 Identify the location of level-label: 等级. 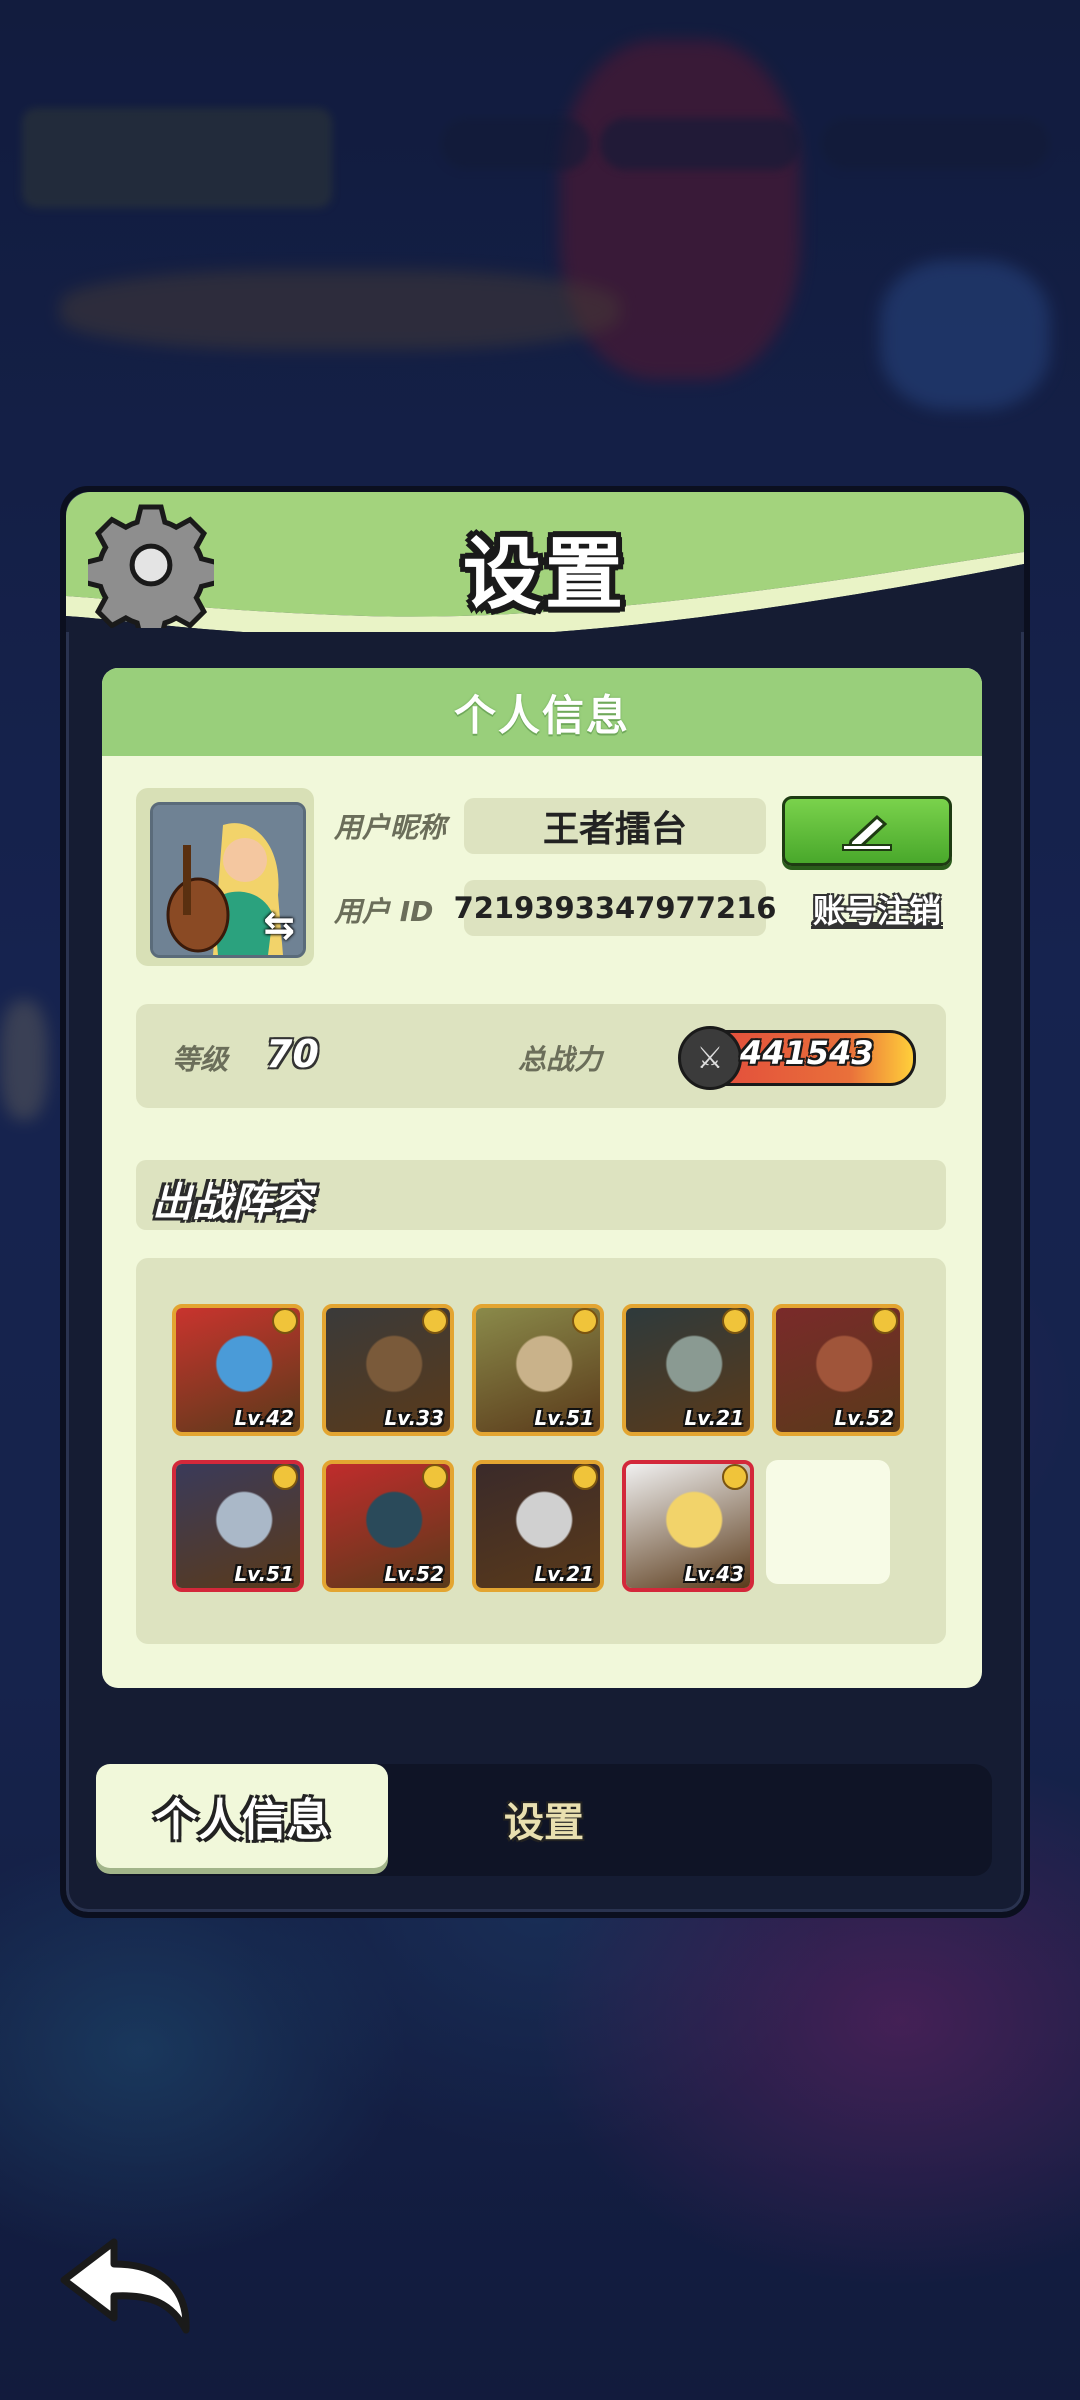
(200, 1059).